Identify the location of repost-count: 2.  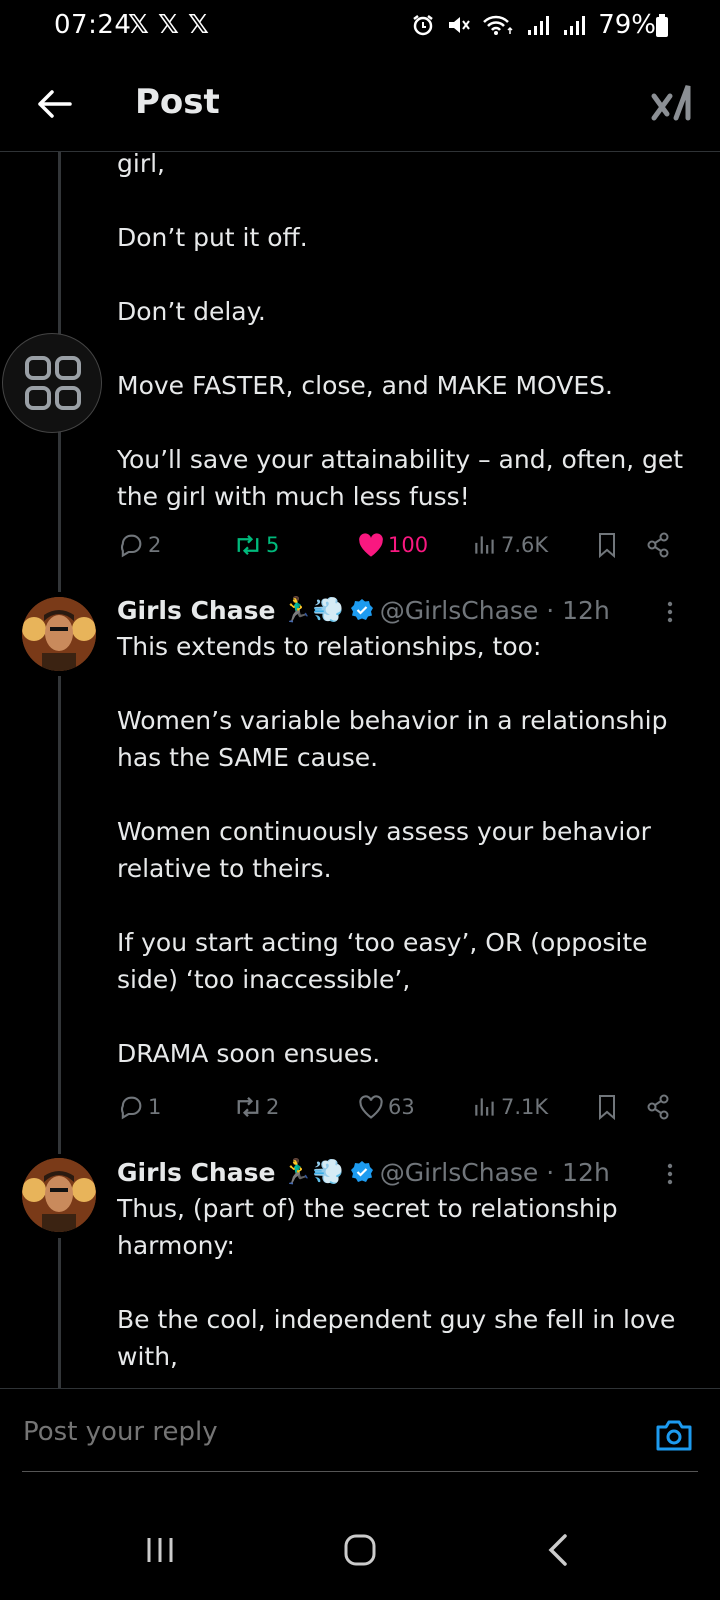
(273, 1107).